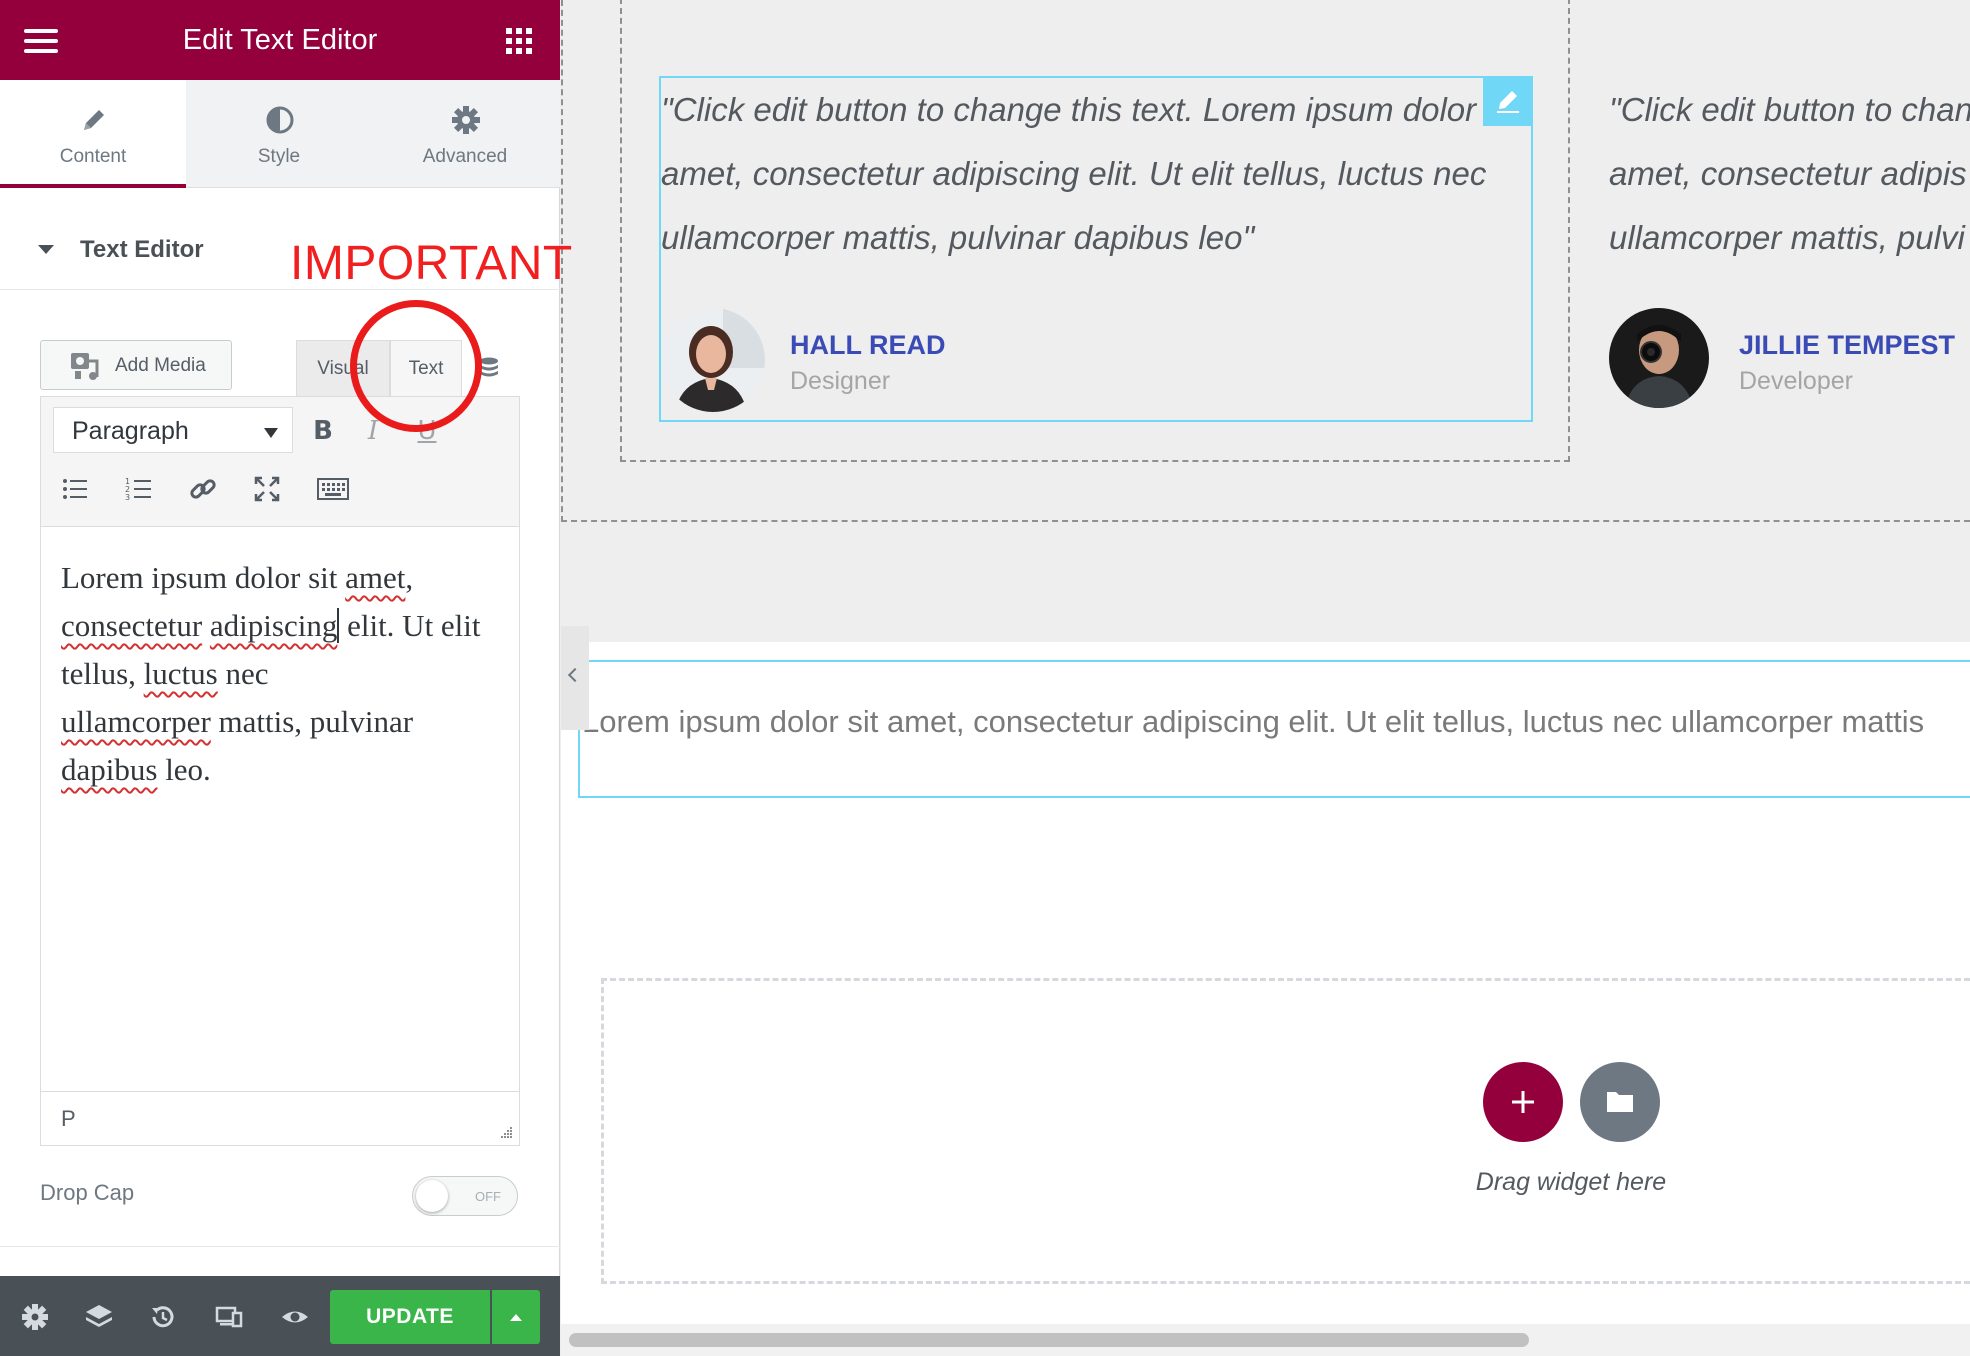 This screenshot has width=1970, height=1356. What do you see at coordinates (312, 721) in the screenshot?
I see `content-segment: mattis, pulvinar` at bounding box center [312, 721].